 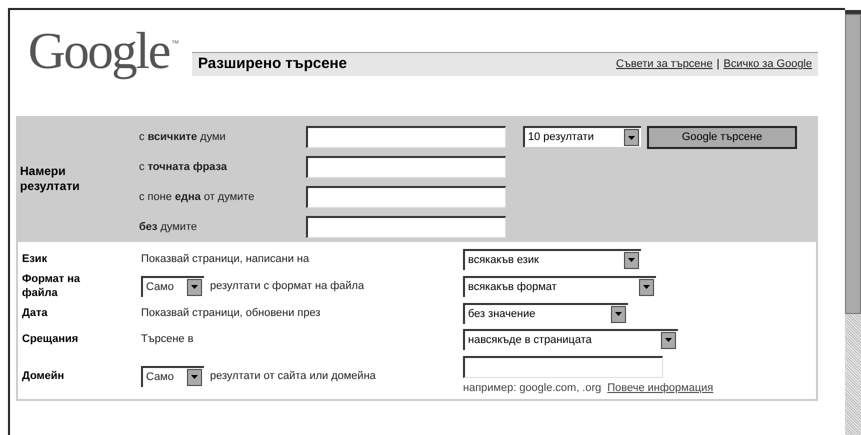 What do you see at coordinates (287, 286) in the screenshot?
I see `option-text: резултати с формат на файла` at bounding box center [287, 286].